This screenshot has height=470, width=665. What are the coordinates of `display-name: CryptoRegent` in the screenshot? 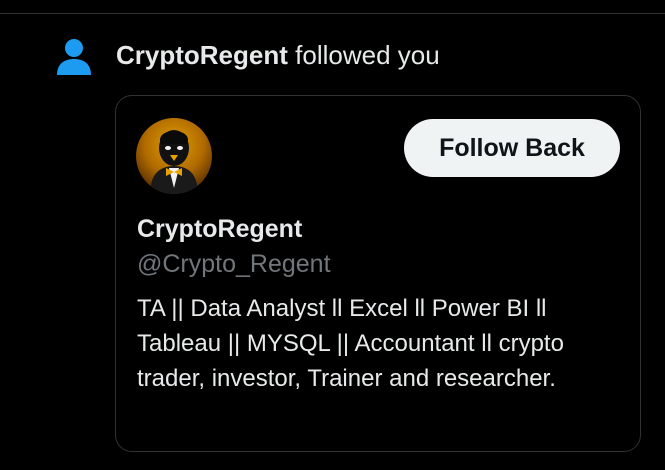 It's located at (219, 229).